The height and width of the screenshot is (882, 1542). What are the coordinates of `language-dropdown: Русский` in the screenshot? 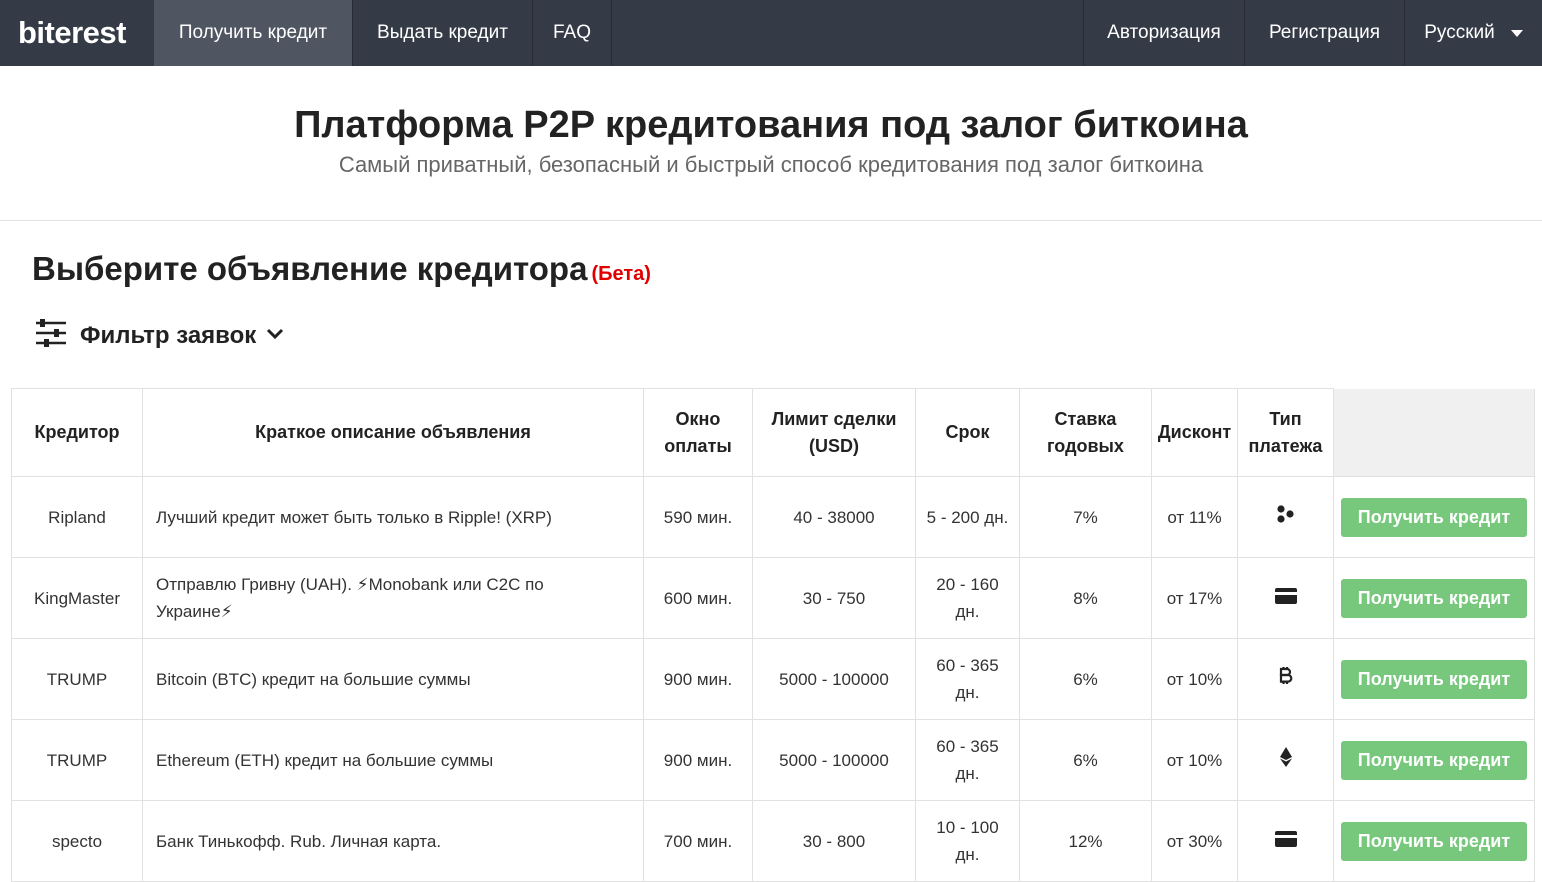 It's located at (1473, 33).